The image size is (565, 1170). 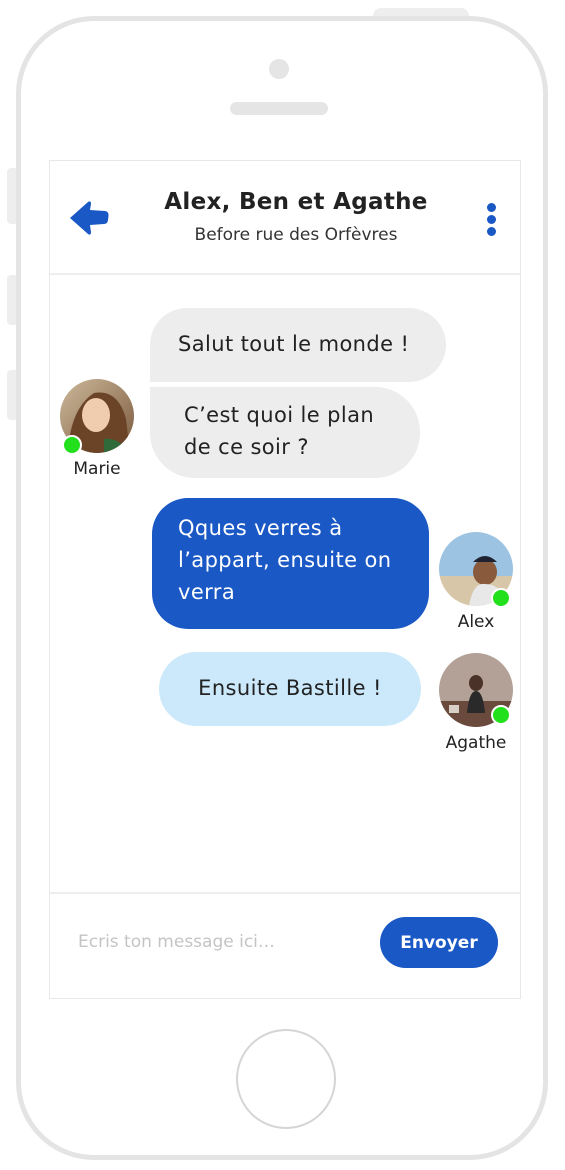 What do you see at coordinates (296, 202) in the screenshot?
I see `chat-title: Alex, Ben et Agathe` at bounding box center [296, 202].